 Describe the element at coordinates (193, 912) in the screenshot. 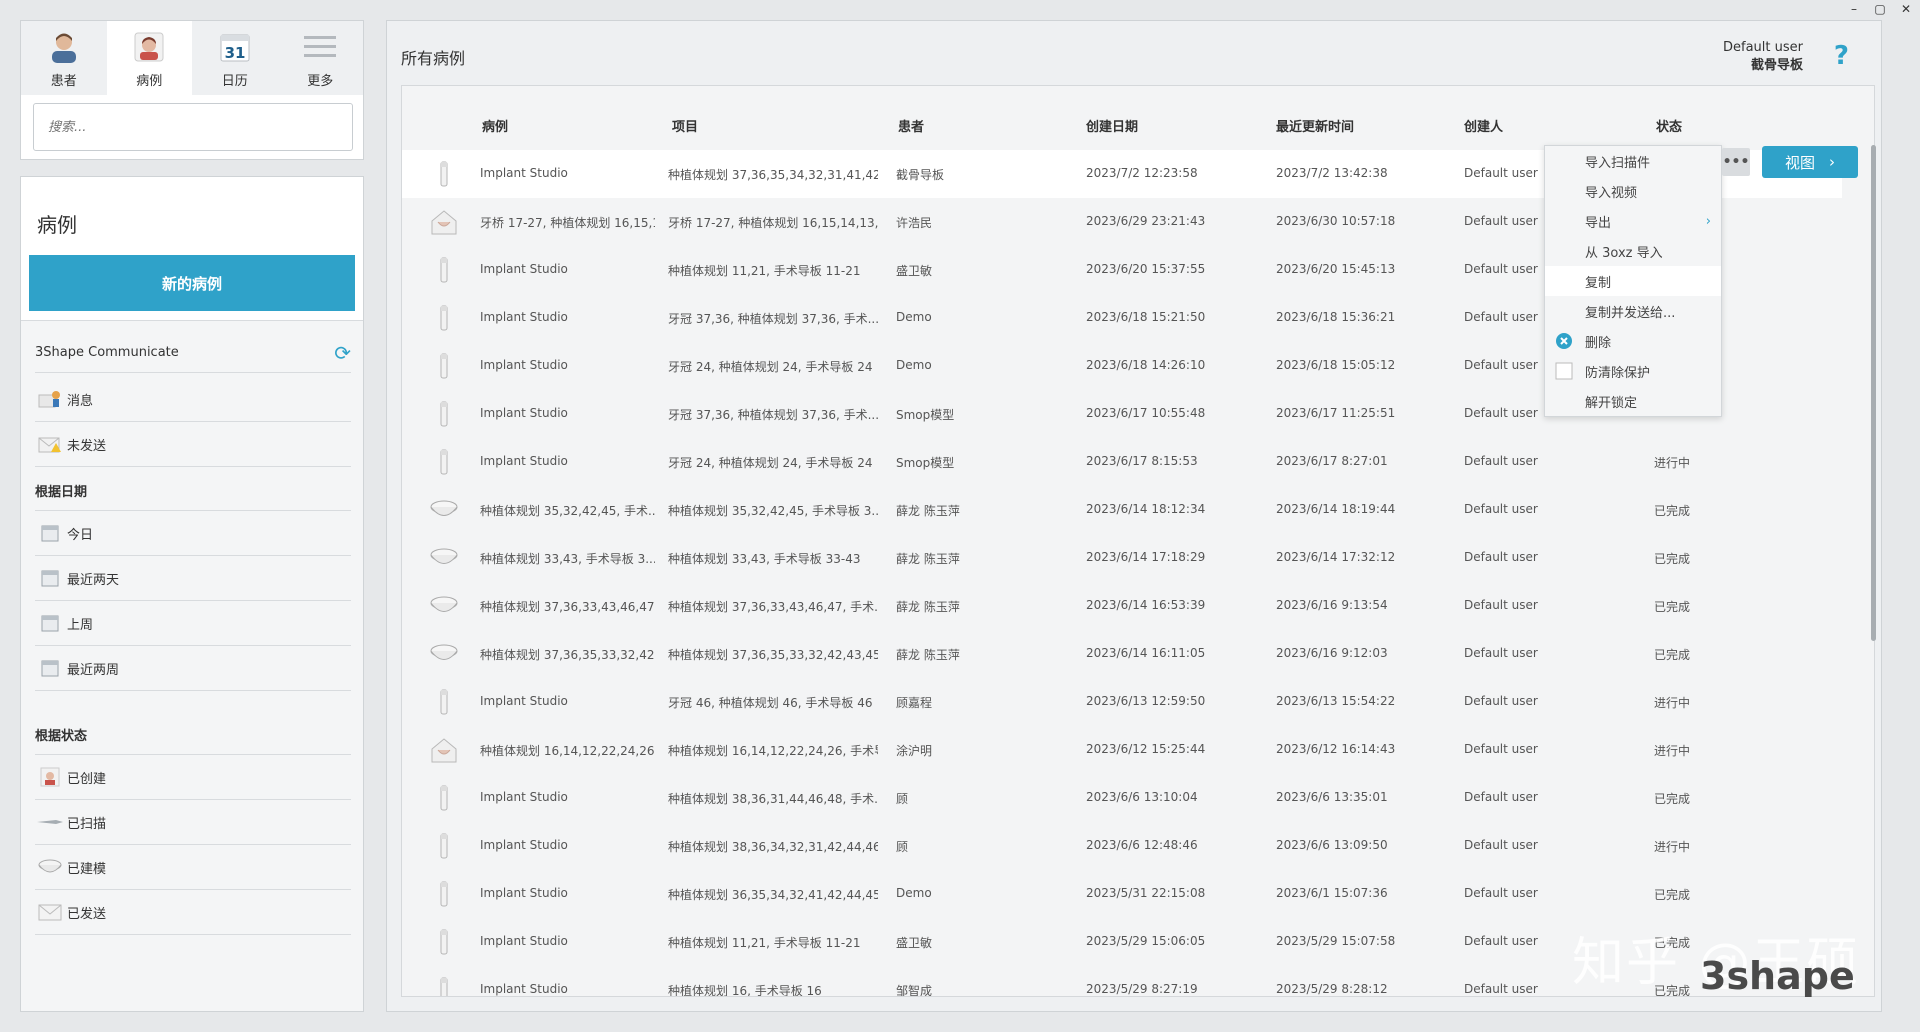

I see `sidebar-item-sent: 已发送` at that location.